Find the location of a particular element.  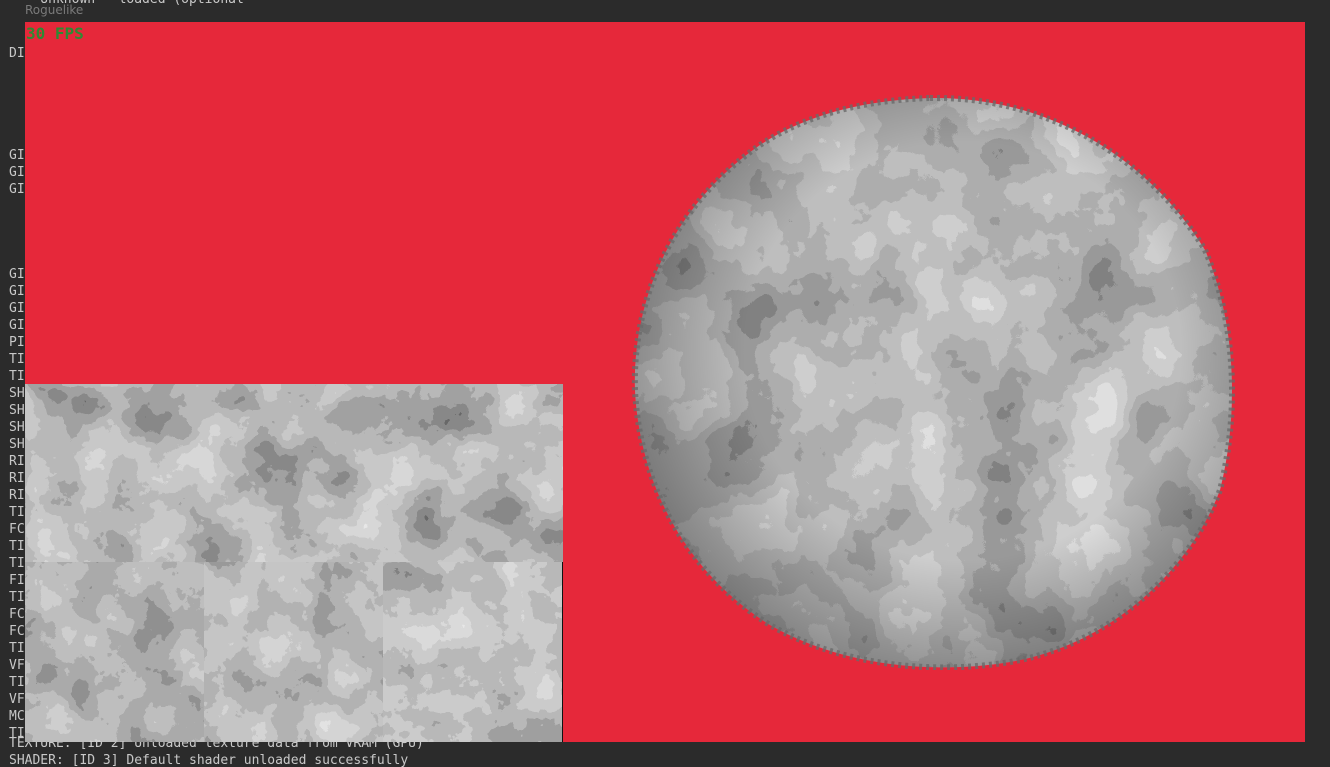

window-title: Roguelike is located at coordinates (54, 10).